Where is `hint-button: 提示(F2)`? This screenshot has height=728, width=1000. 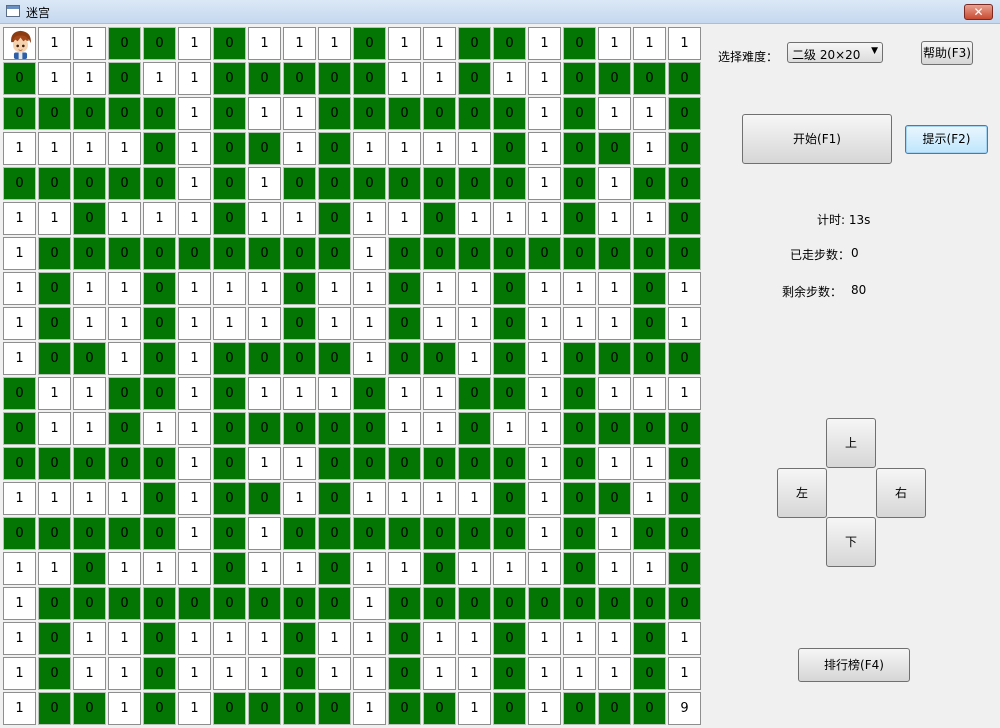 hint-button: 提示(F2) is located at coordinates (946, 139).